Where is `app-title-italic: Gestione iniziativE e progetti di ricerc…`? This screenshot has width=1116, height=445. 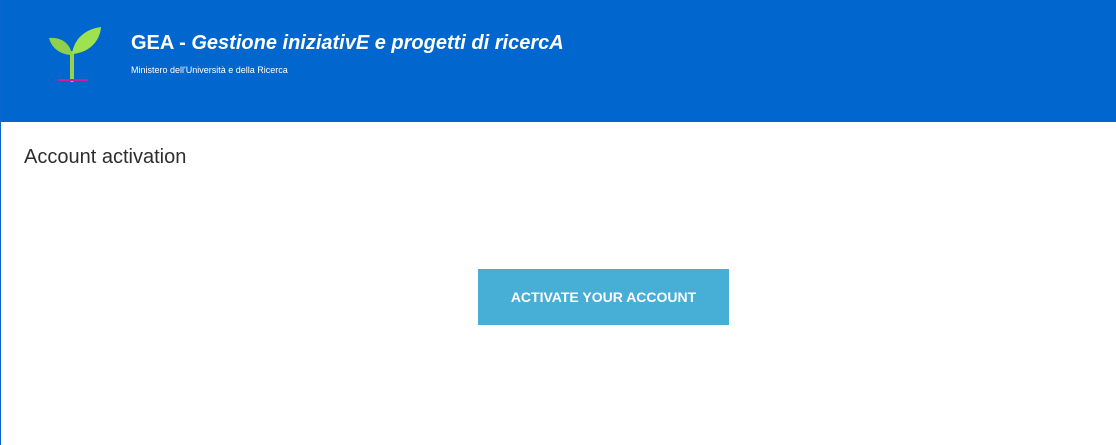 app-title-italic: Gestione iniziativE e progetti di ricerc… is located at coordinates (377, 43).